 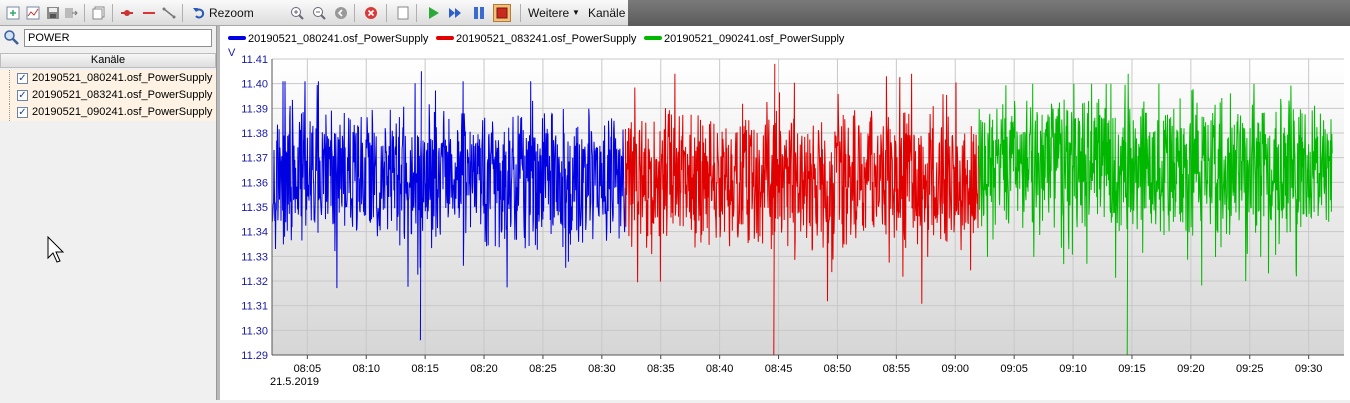 What do you see at coordinates (254, 208) in the screenshot?
I see `y-tick-label: 11.35` at bounding box center [254, 208].